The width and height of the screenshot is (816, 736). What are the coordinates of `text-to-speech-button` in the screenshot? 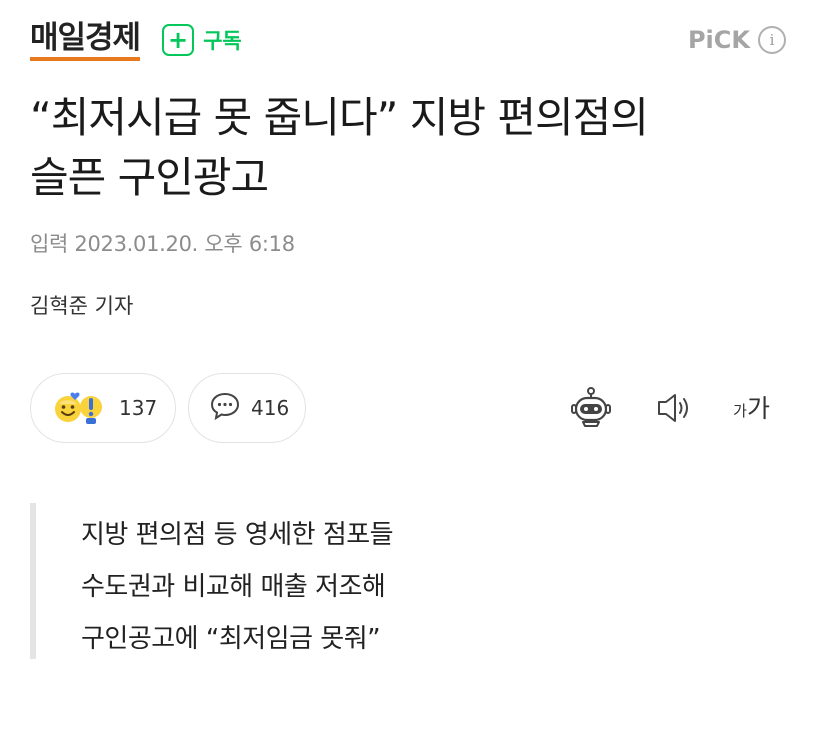 It's located at (675, 408).